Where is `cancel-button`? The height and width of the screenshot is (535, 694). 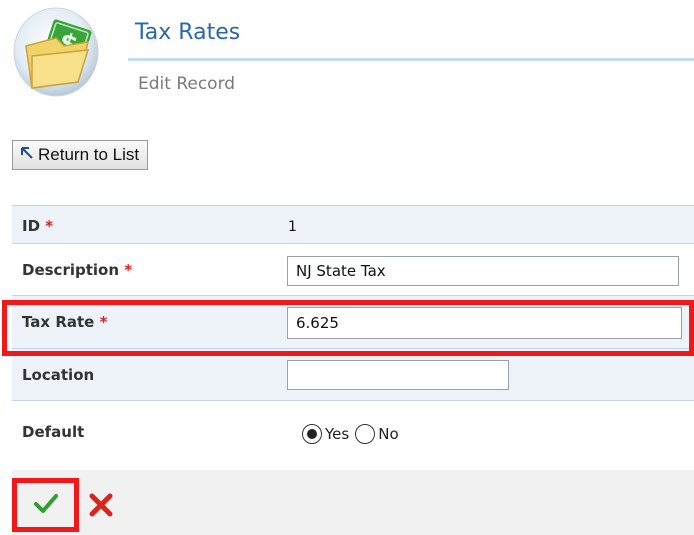 cancel-button is located at coordinates (101, 507).